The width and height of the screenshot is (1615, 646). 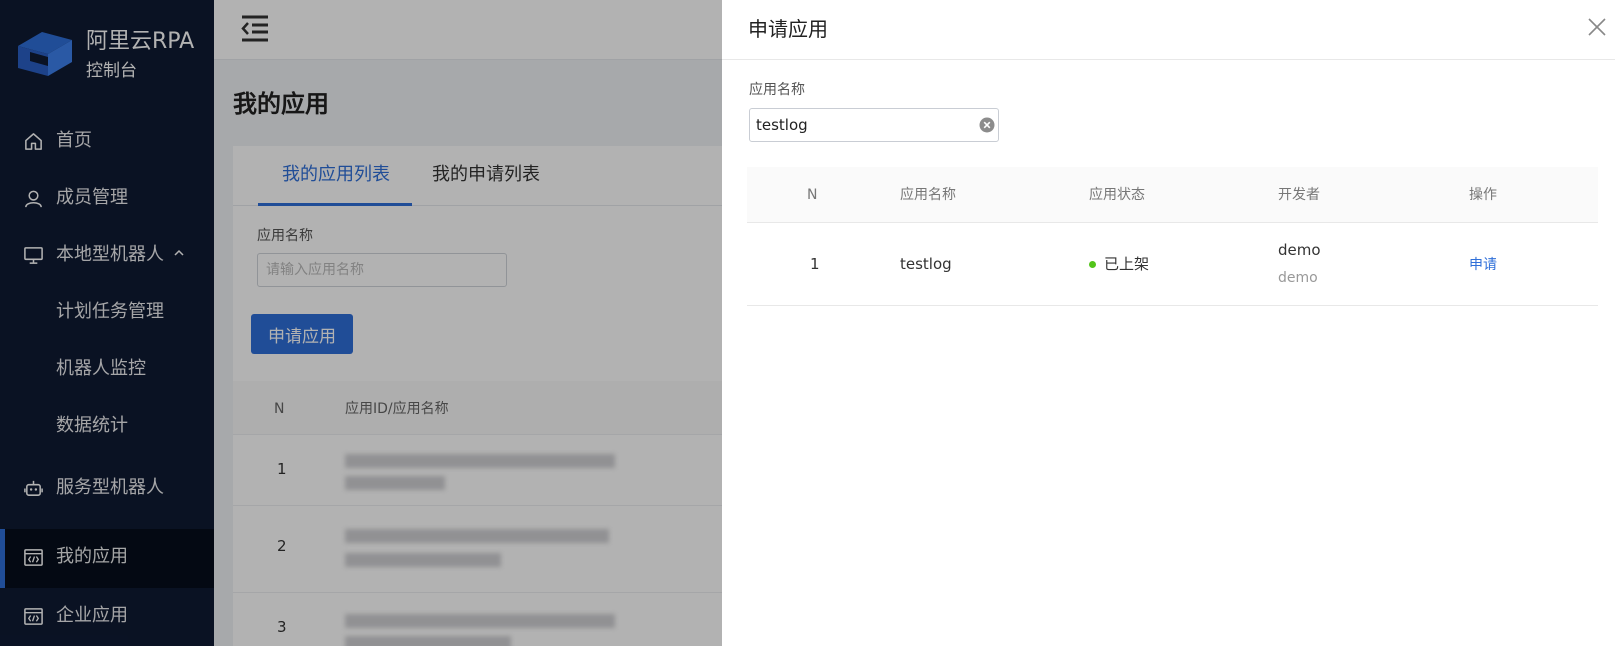 I want to click on drawer-app-name-input, so click(x=860, y=125).